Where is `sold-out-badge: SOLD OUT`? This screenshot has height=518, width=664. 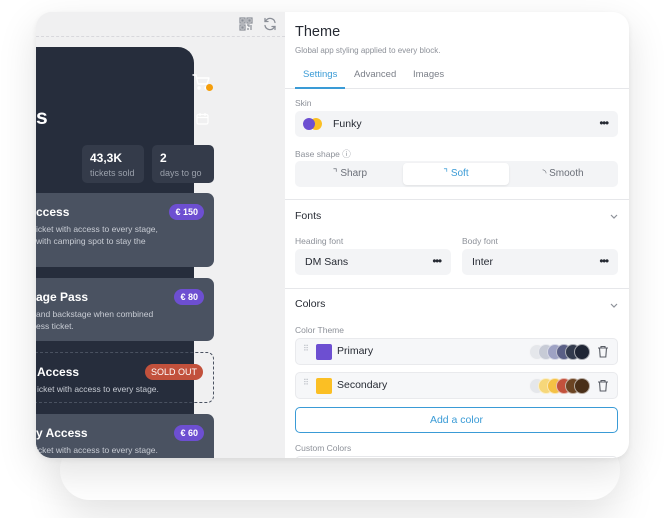 sold-out-badge: SOLD OUT is located at coordinates (173, 372).